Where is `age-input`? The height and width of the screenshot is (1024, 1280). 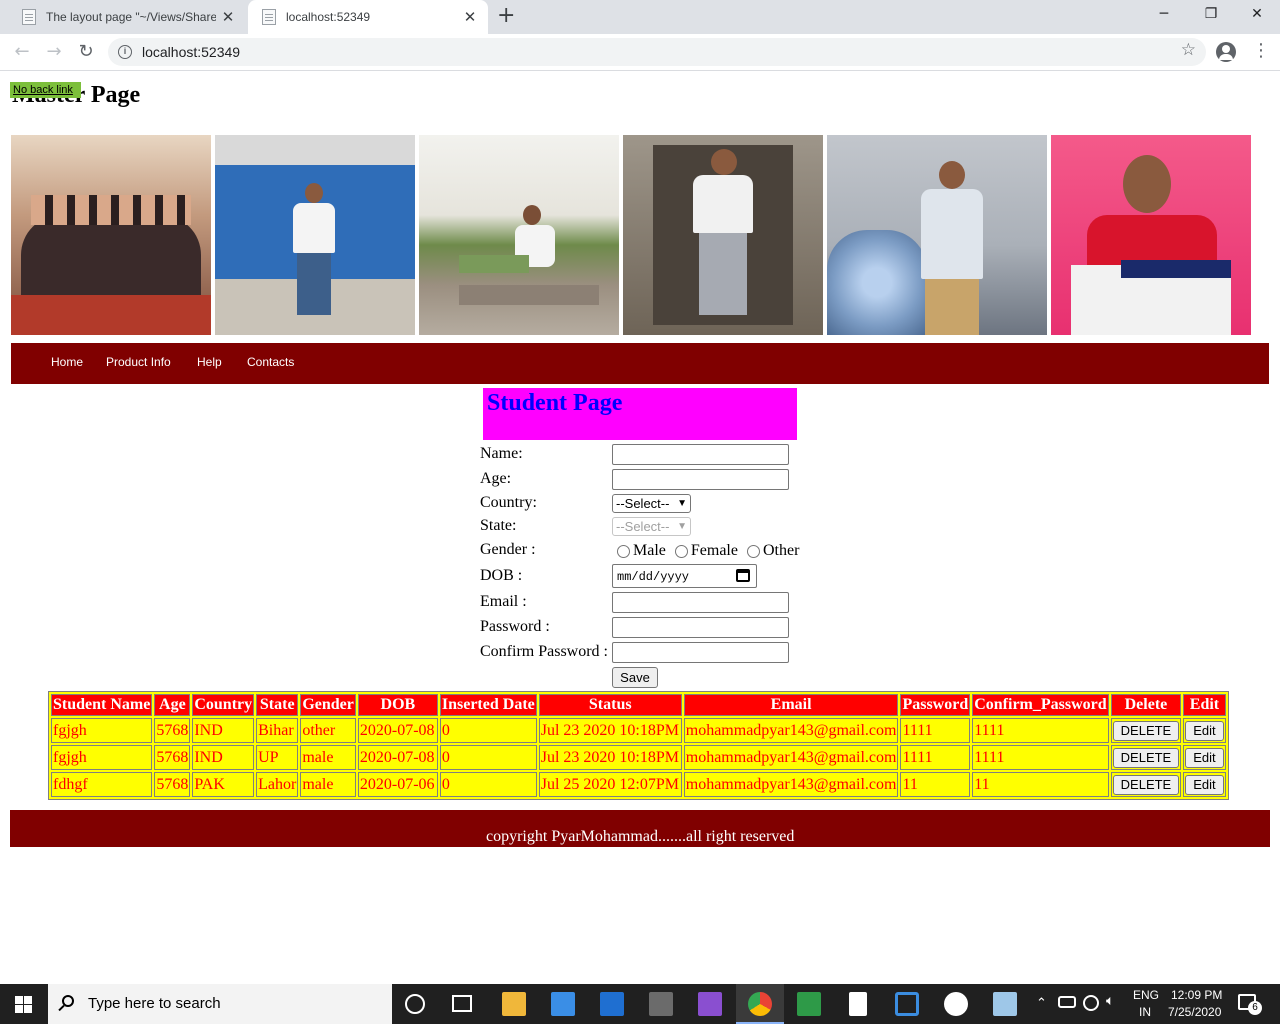 age-input is located at coordinates (700, 479).